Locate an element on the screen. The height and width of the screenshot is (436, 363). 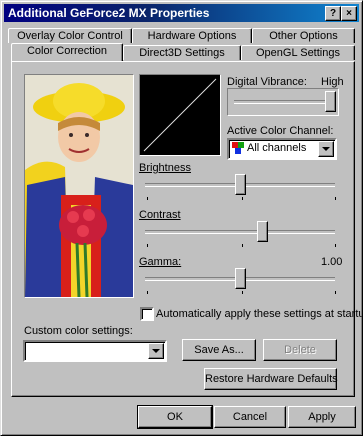
restore-defaults-button: Restore Hardware Defaults is located at coordinates (271, 379).